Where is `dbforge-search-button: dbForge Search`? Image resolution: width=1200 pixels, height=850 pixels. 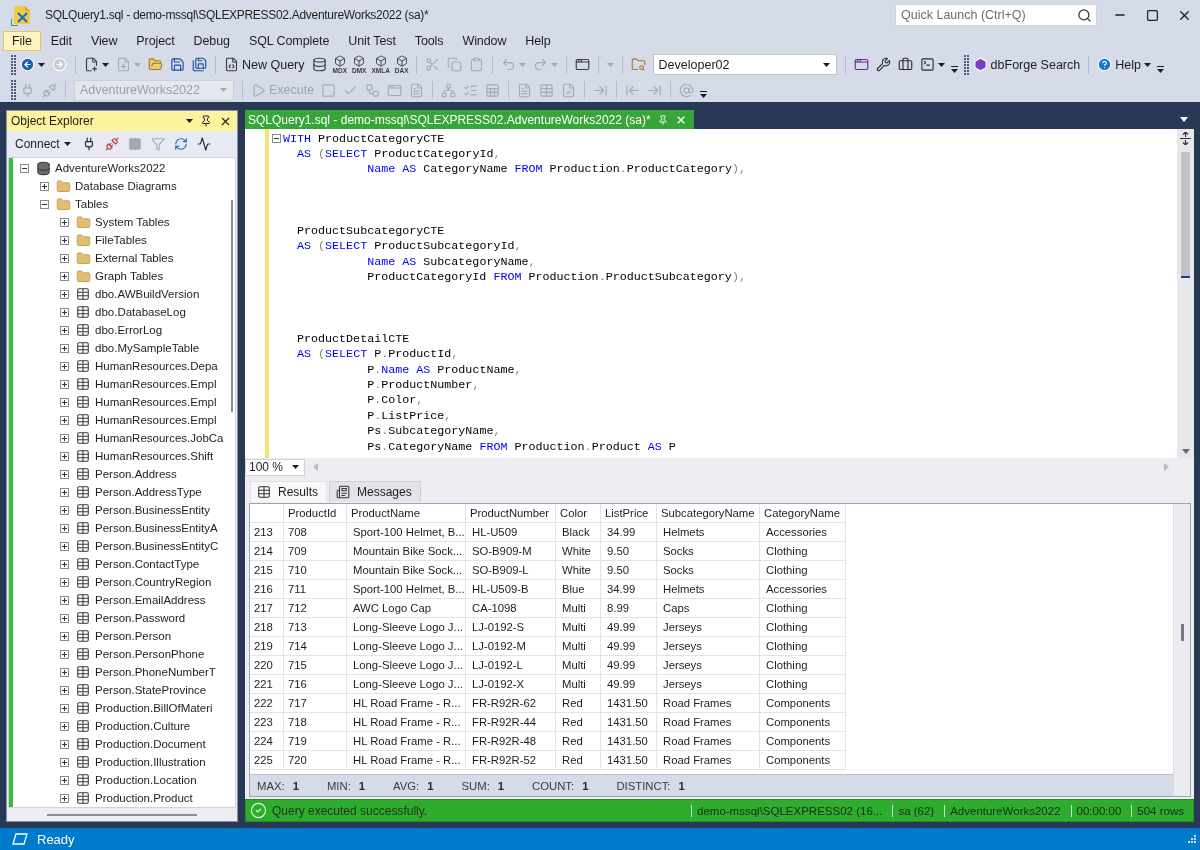
dbforge-search-button: dbForge Search is located at coordinates (1026, 64).